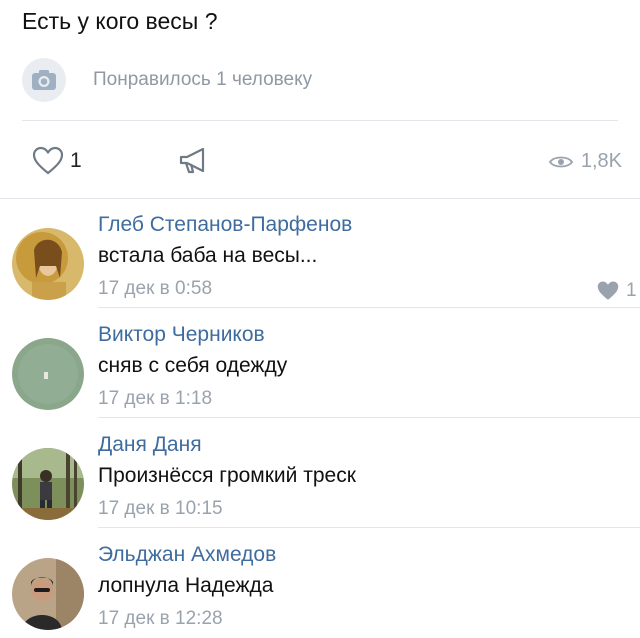 The height and width of the screenshot is (638, 640). Describe the element at coordinates (193, 365) in the screenshot. I see `comment-text: сняв с себя одежду` at that location.